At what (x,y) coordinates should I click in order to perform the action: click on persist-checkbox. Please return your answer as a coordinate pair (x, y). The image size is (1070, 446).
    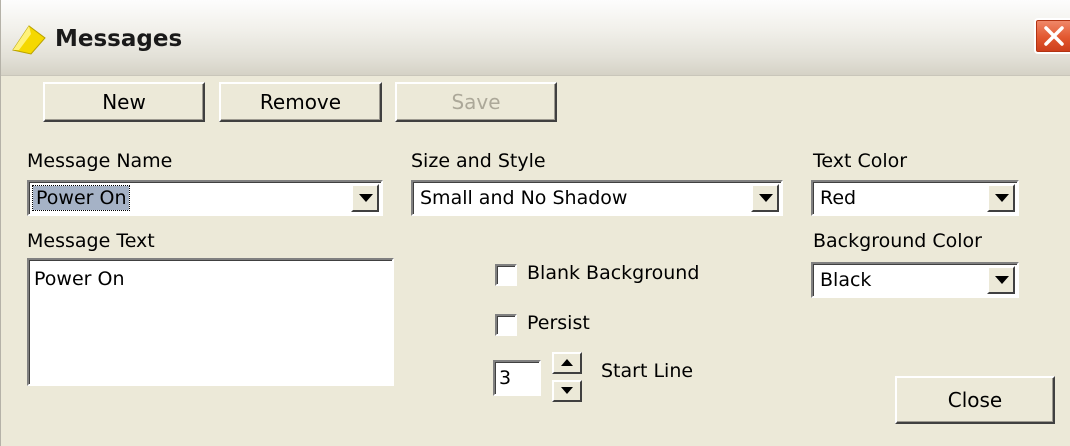
    Looking at the image, I should click on (506, 325).